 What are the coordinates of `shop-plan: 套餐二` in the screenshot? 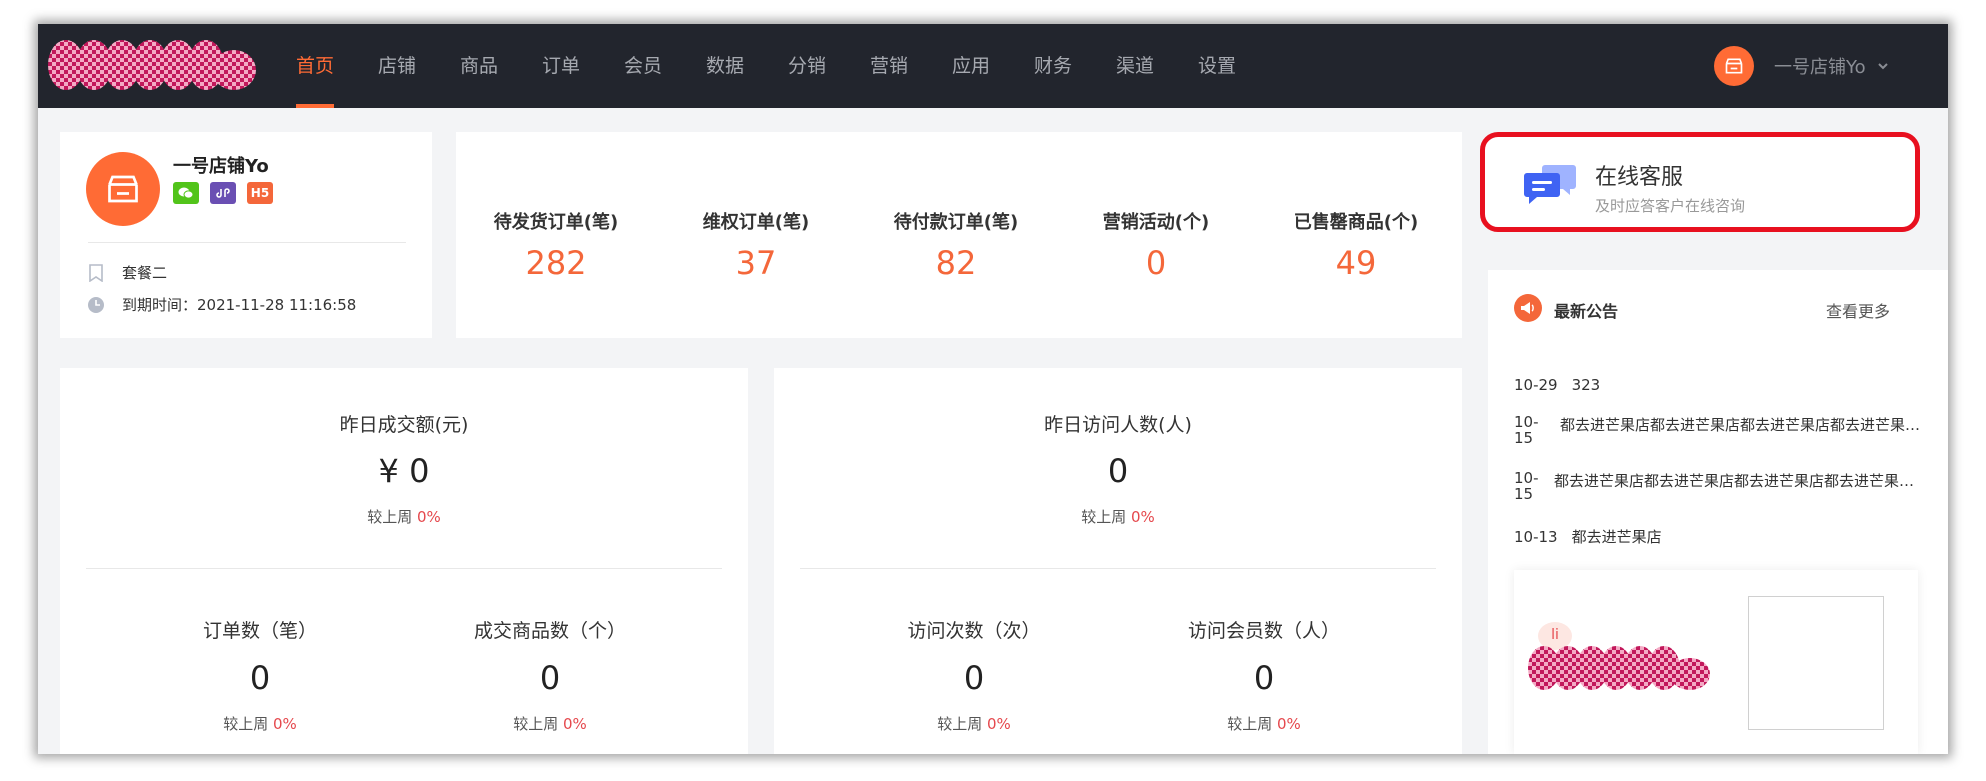 It's located at (145, 273).